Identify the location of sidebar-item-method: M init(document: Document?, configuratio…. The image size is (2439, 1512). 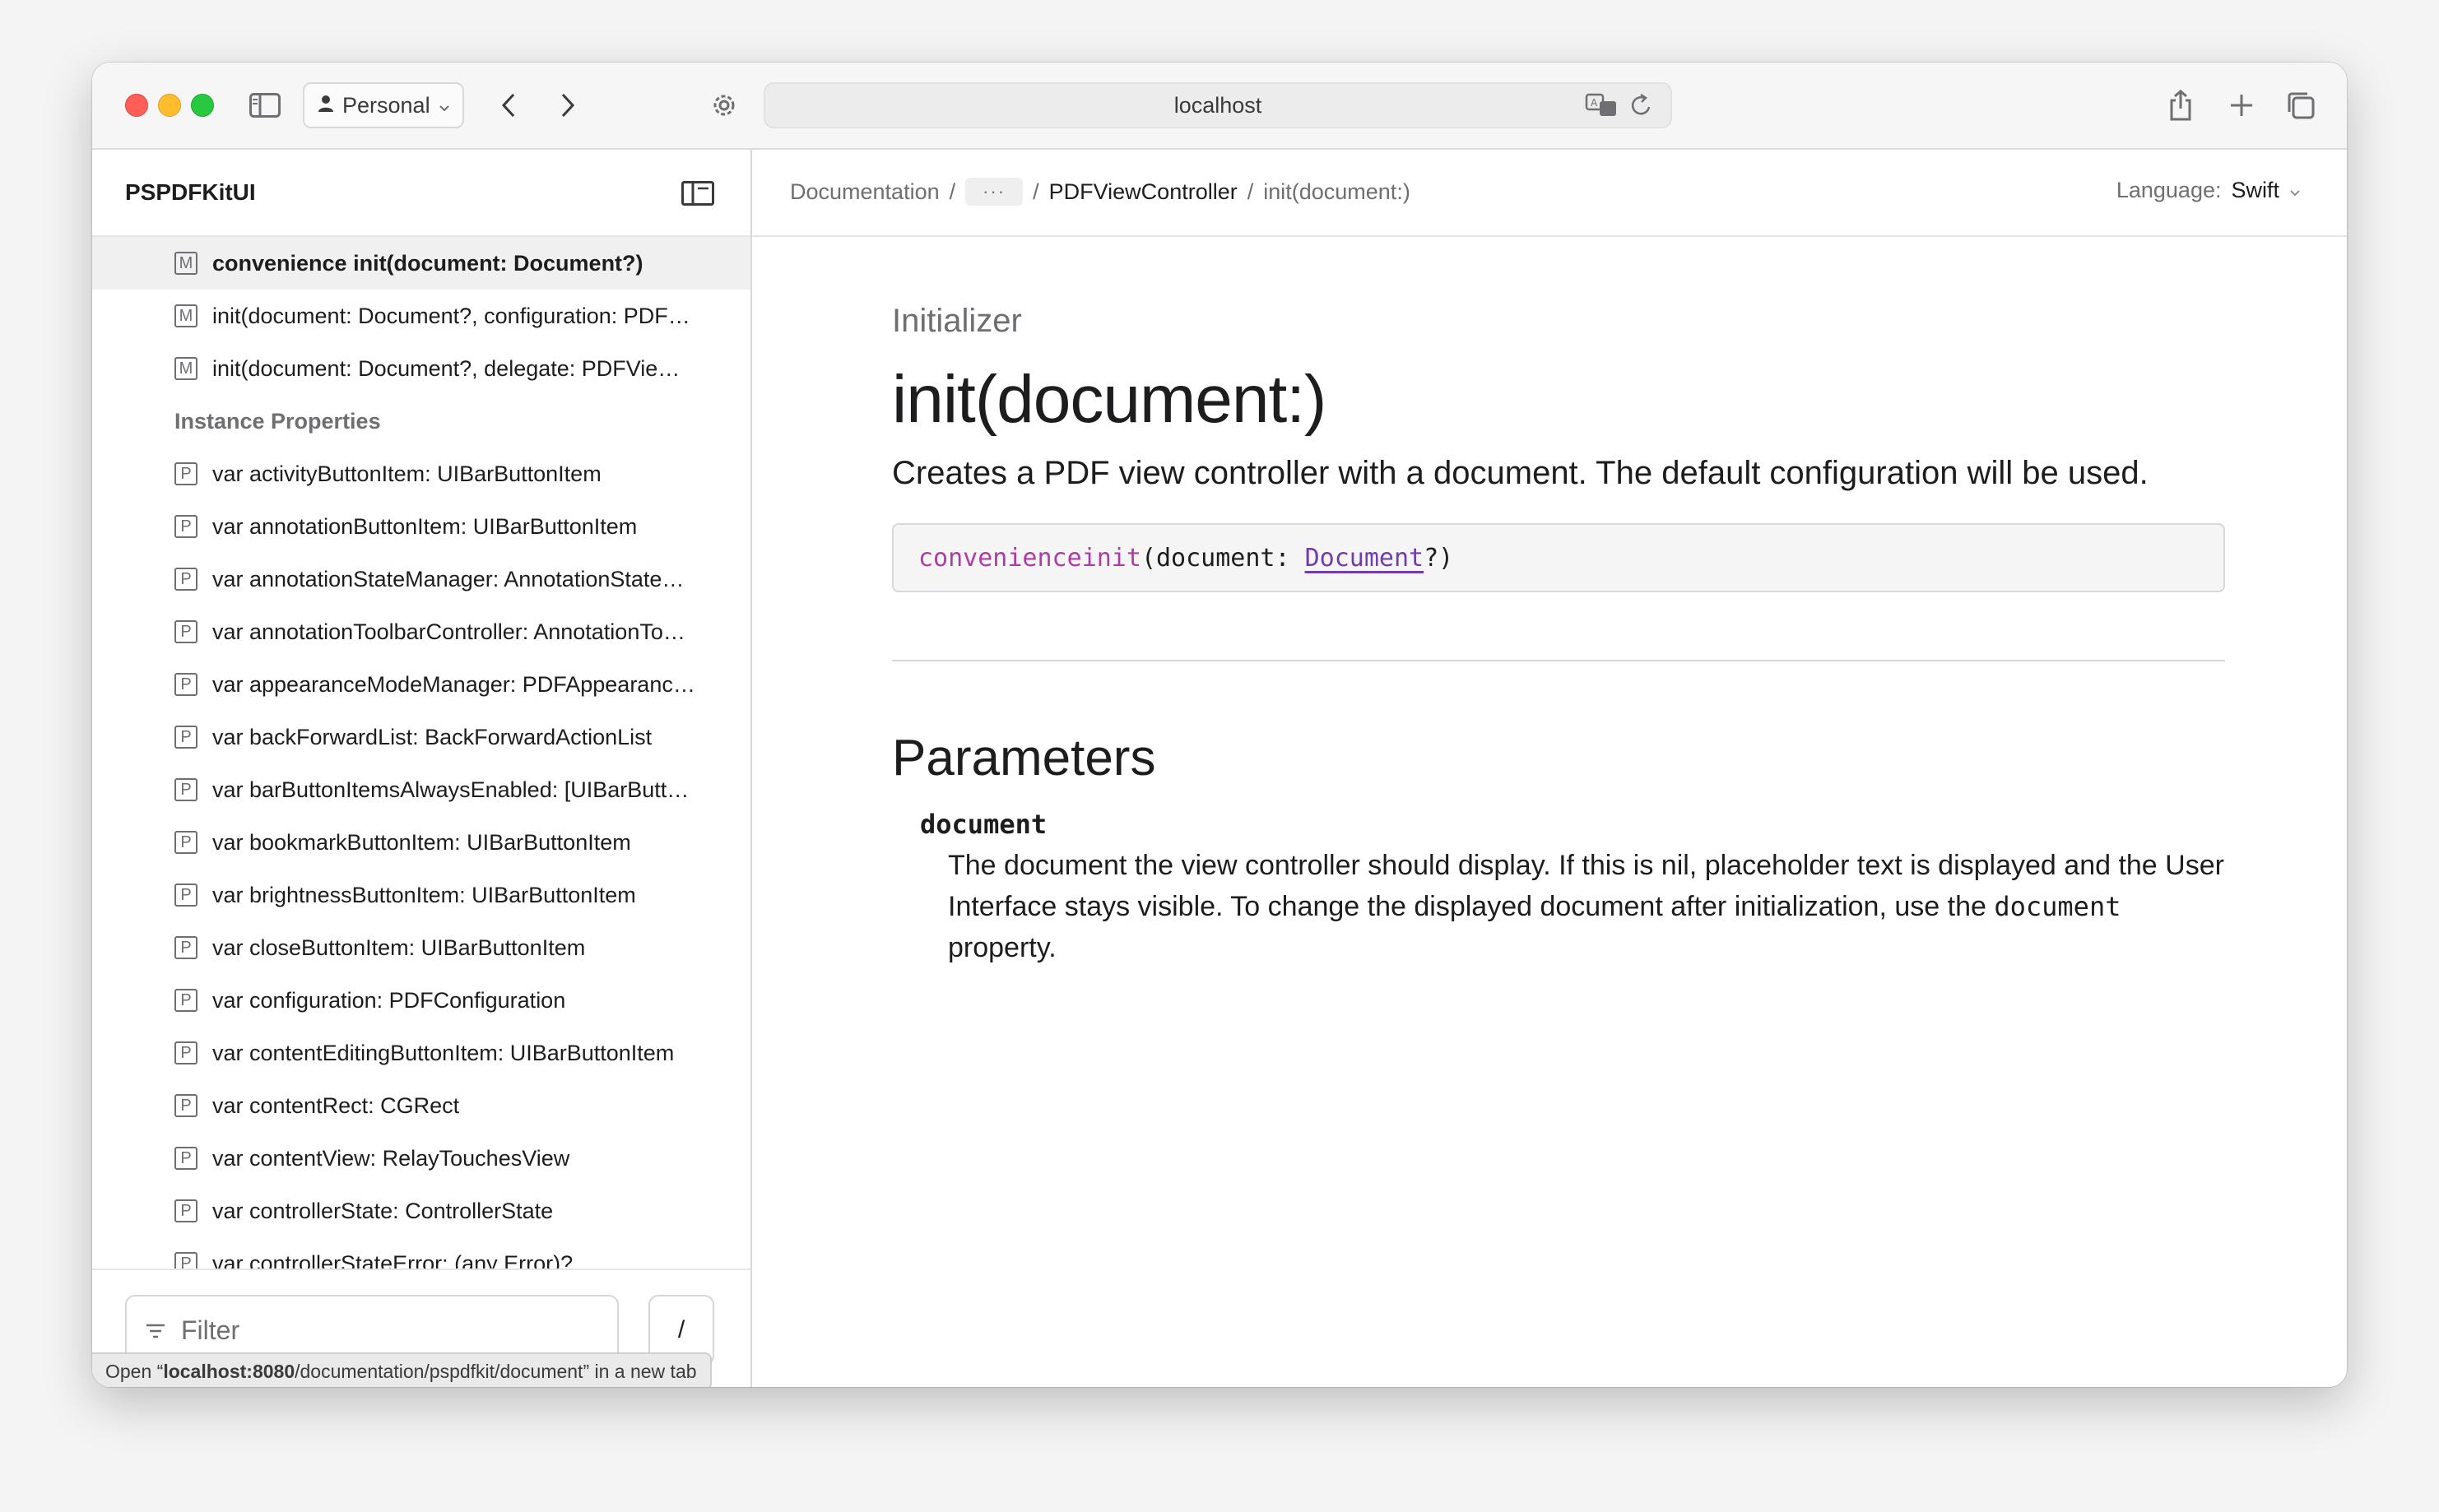
(421, 316).